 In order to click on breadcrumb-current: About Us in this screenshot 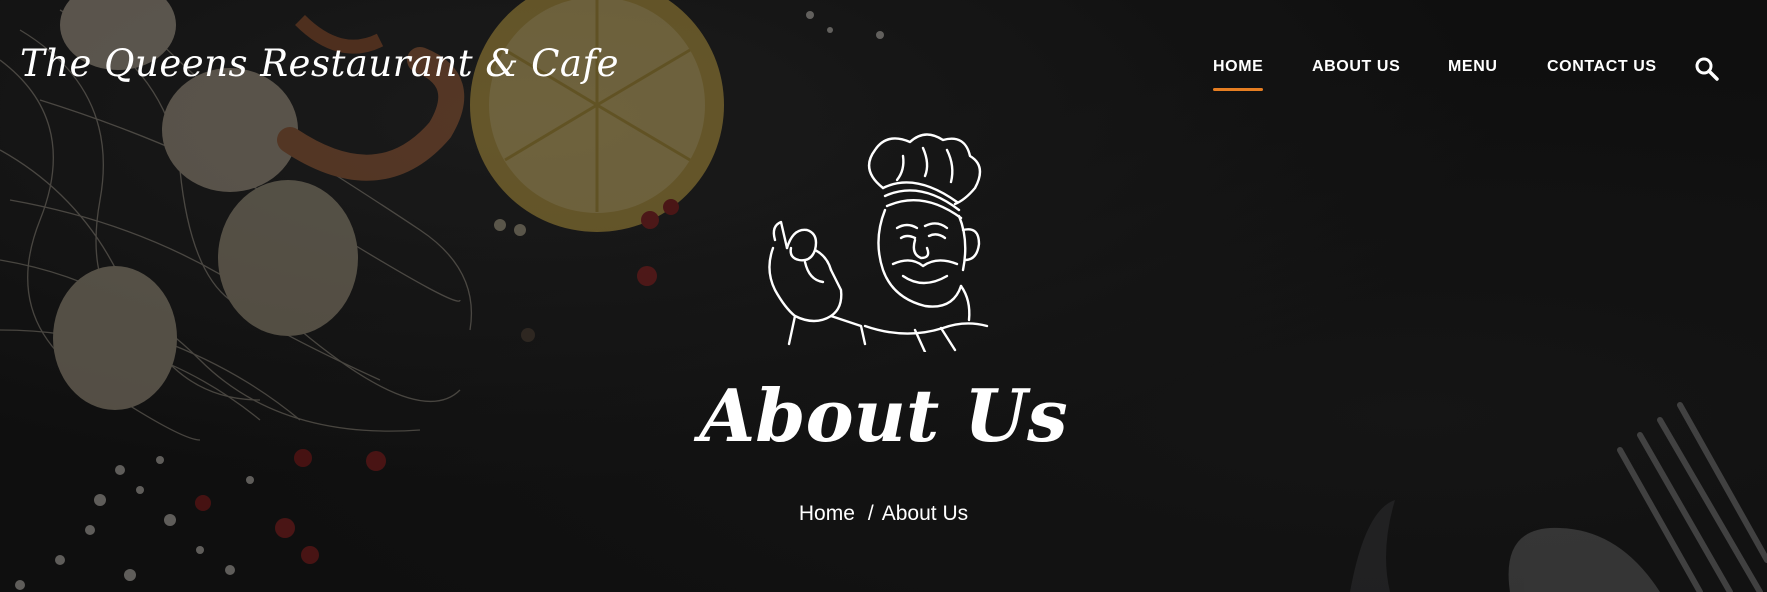, I will do `click(925, 513)`.